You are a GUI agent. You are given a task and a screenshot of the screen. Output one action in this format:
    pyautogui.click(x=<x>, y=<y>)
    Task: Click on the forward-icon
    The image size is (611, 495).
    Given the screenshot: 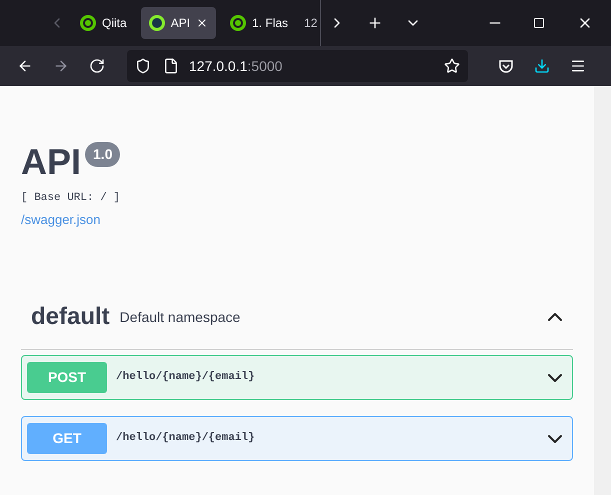 What is the action you would take?
    pyautogui.click(x=61, y=66)
    